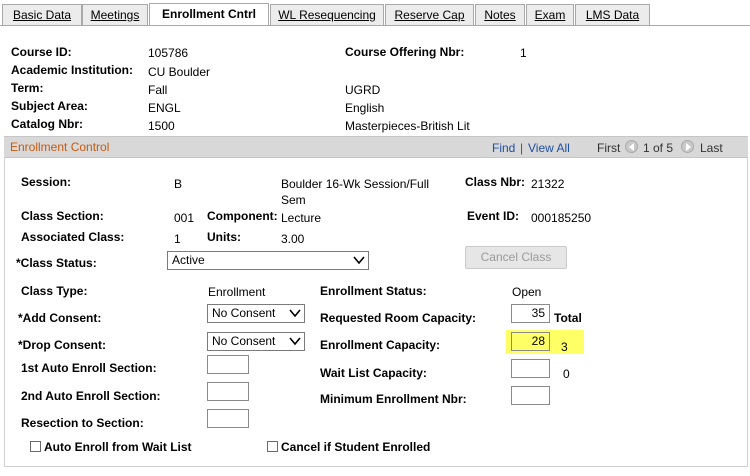 The width and height of the screenshot is (750, 476). Describe the element at coordinates (72, 70) in the screenshot. I see `institution-label: Academic Institution:` at that location.